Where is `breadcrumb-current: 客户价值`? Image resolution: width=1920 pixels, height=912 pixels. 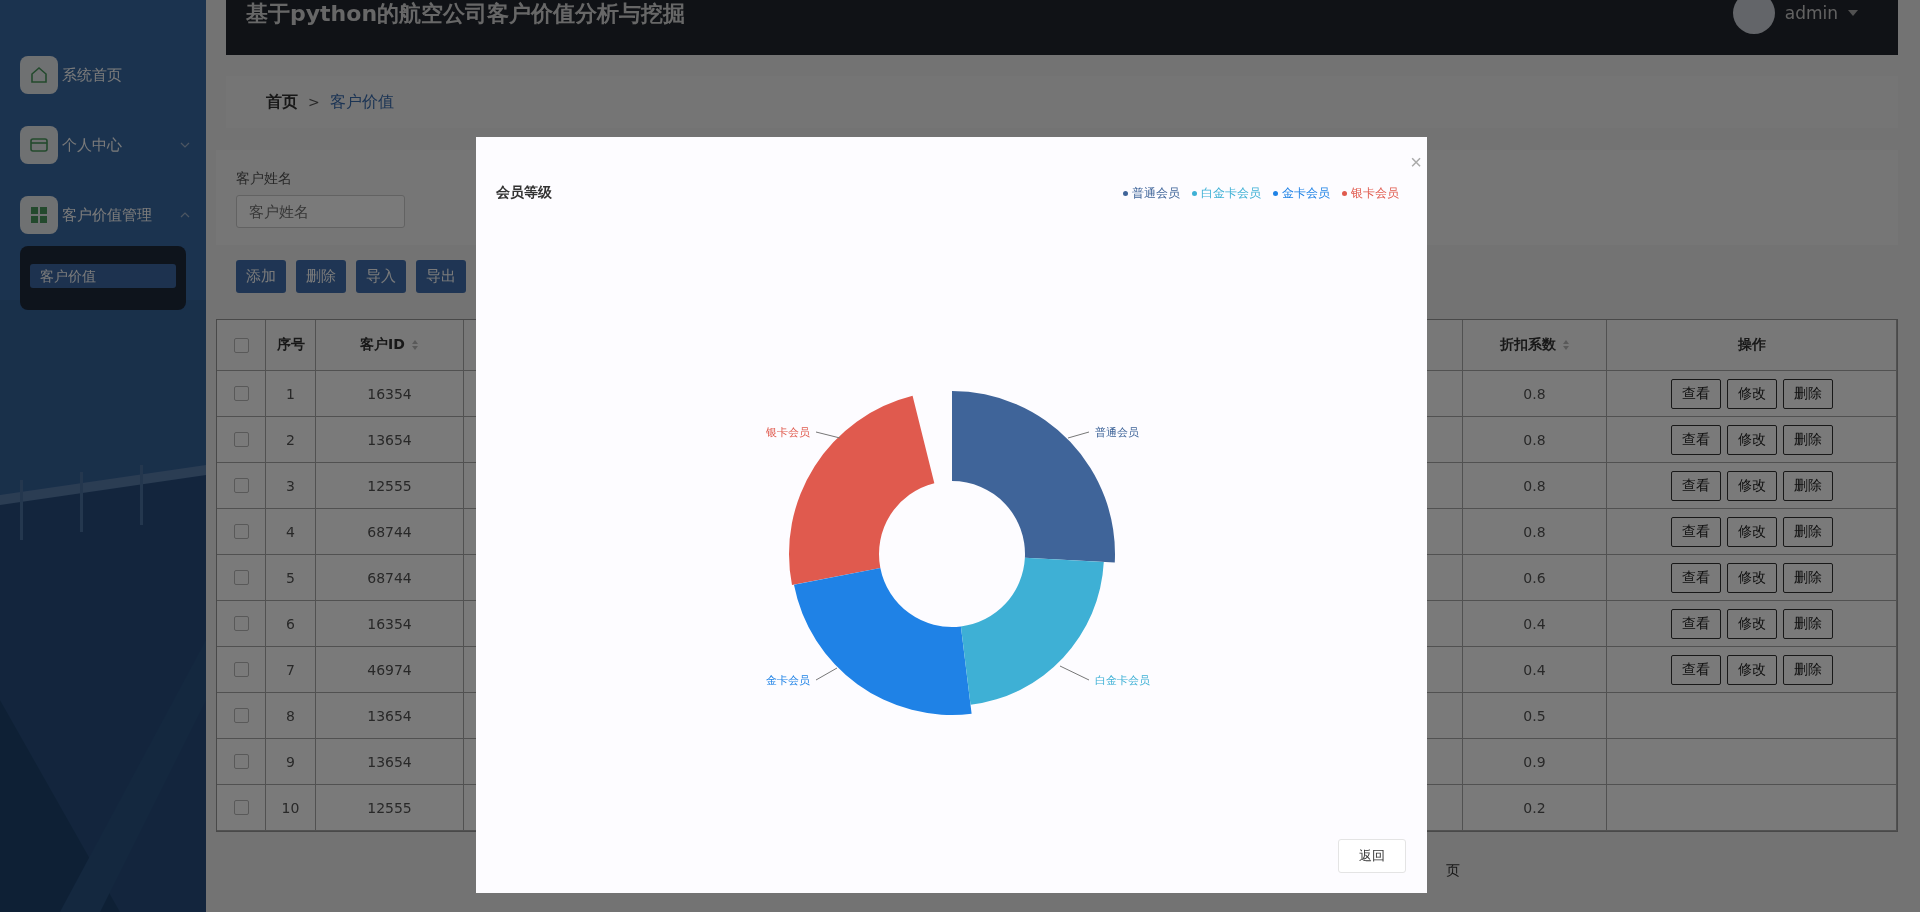
breadcrumb-current: 客户价值 is located at coordinates (361, 102).